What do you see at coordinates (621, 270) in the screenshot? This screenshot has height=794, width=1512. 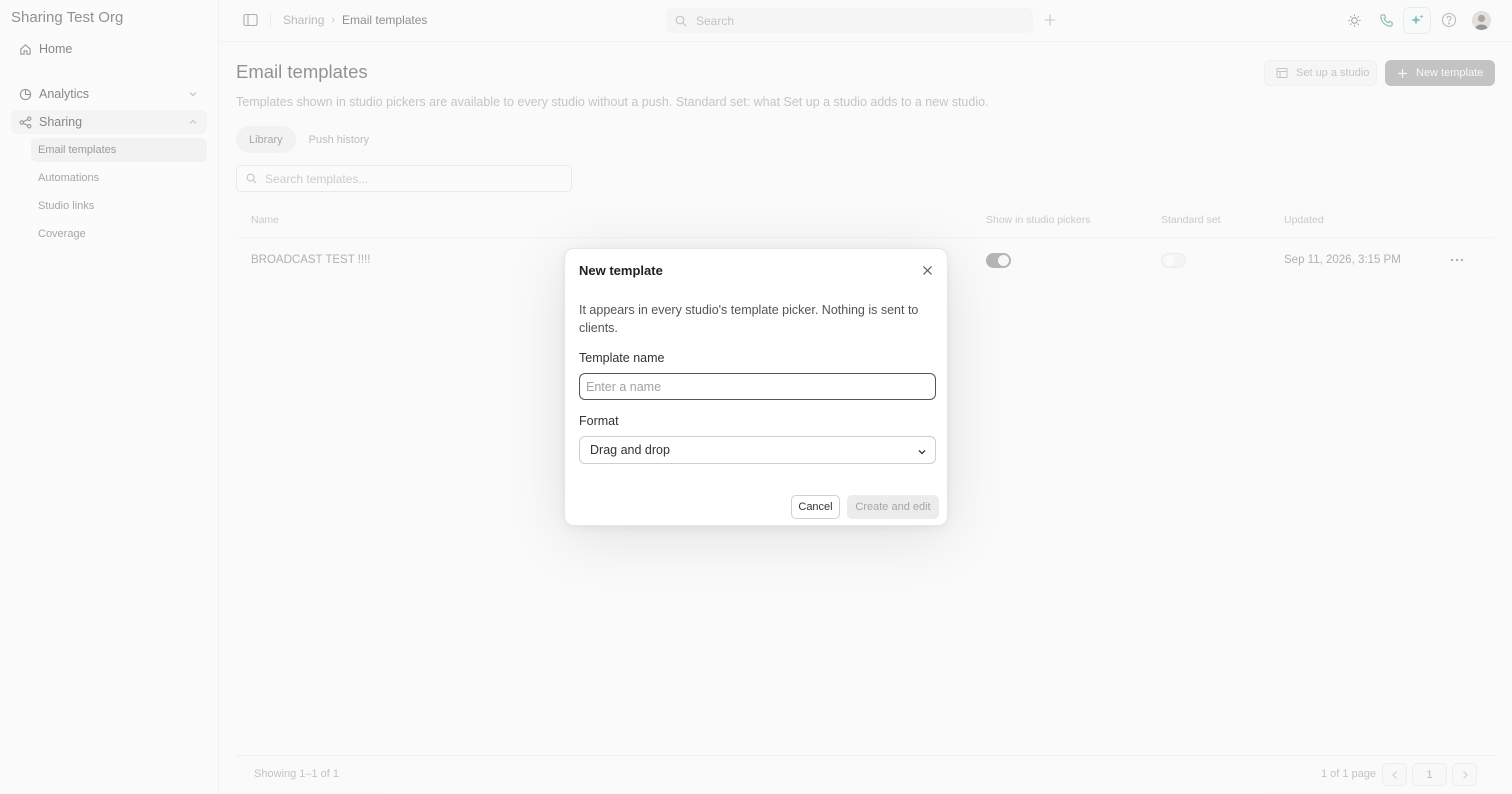 I see `dialog-title: New template` at bounding box center [621, 270].